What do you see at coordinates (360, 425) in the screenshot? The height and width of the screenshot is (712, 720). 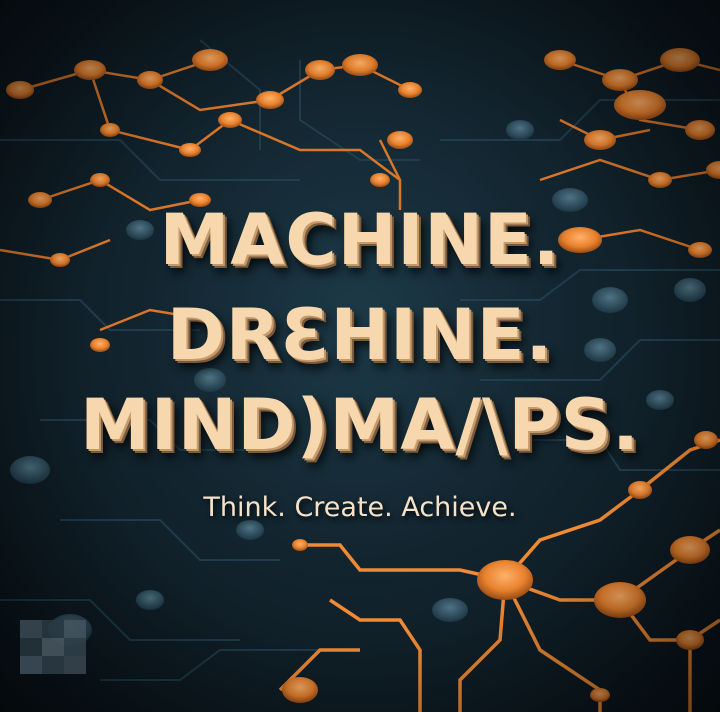 I see `headline-line-3: MIND)MA/\PS.` at bounding box center [360, 425].